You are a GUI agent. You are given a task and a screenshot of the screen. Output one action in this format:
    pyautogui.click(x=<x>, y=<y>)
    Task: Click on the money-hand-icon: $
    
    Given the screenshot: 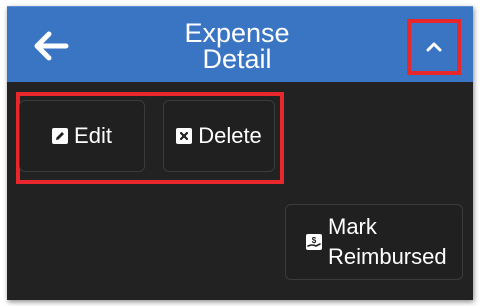 What is the action you would take?
    pyautogui.click(x=314, y=242)
    